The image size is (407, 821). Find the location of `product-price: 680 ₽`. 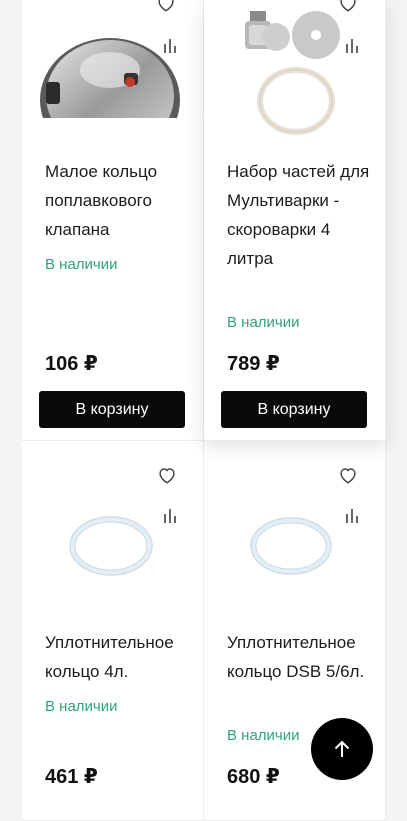

product-price: 680 ₽ is located at coordinates (253, 777).